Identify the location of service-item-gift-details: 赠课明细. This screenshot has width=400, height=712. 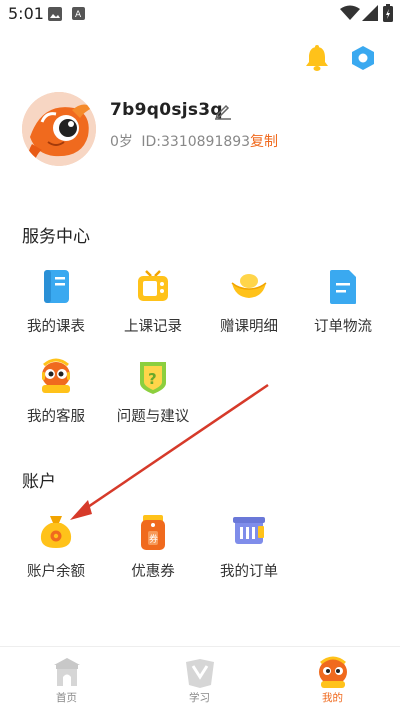
(249, 302).